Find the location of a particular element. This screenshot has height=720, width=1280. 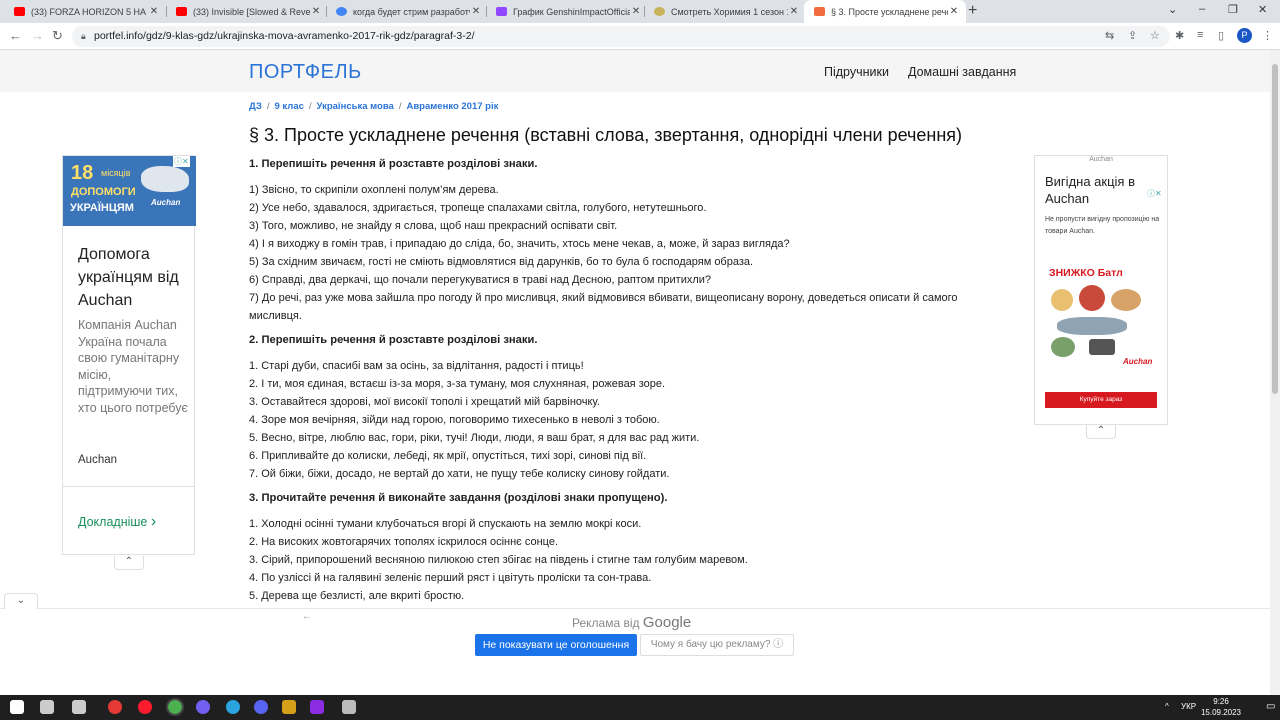

ad-brand: Auchan is located at coordinates (98, 460).